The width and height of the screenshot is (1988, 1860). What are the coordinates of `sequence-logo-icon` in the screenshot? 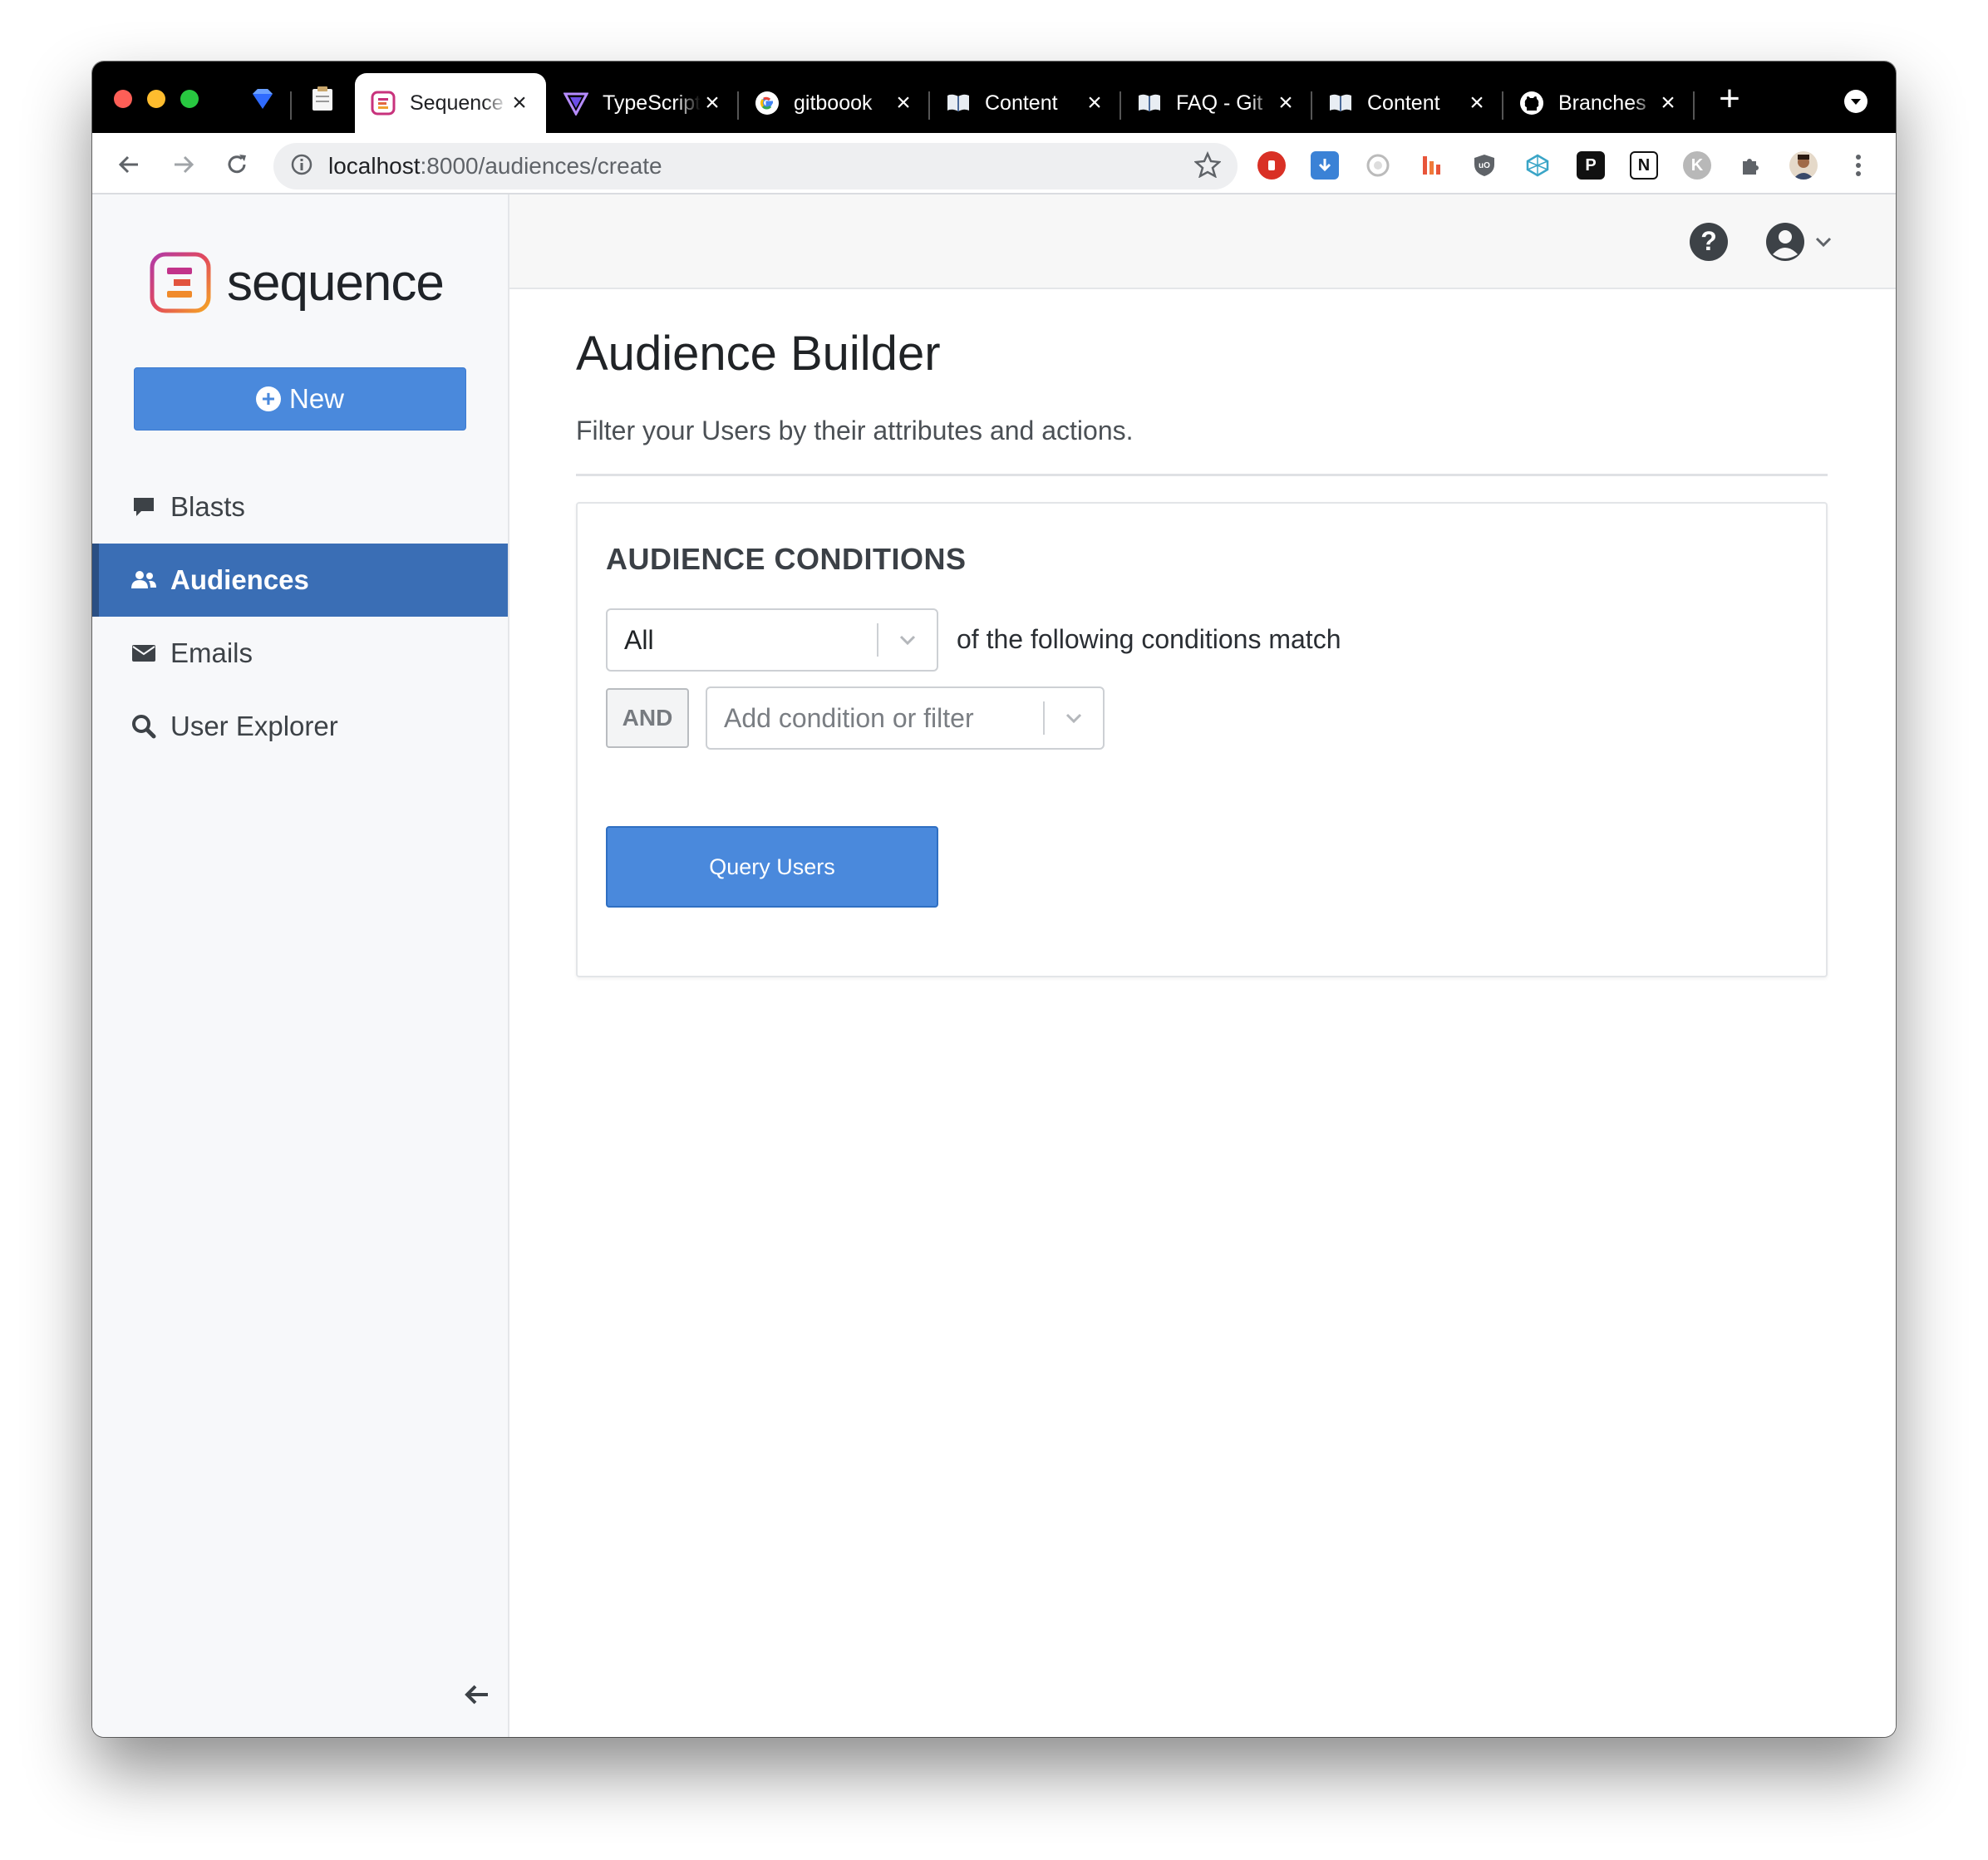 It's located at (180, 282).